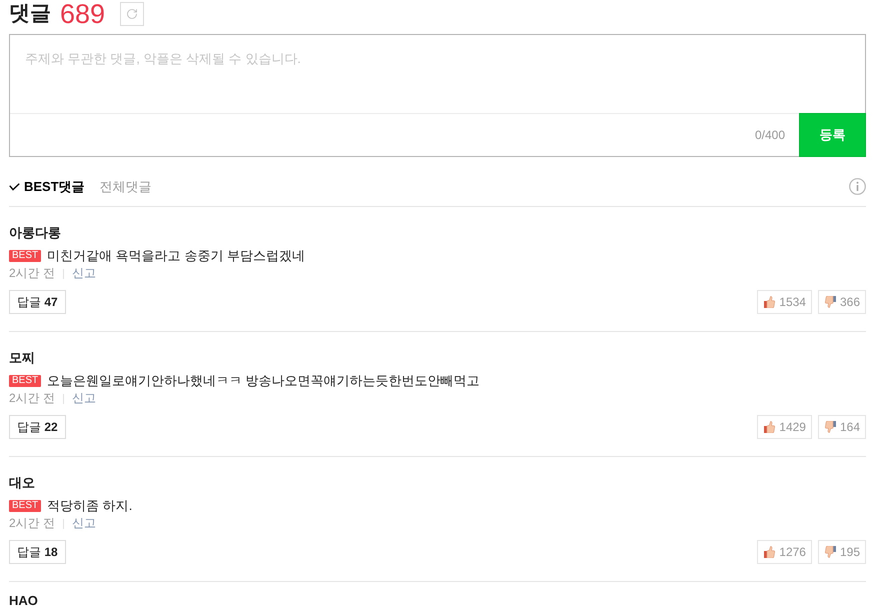 This screenshot has width=888, height=611. I want to click on submit-button: 등록, so click(832, 135).